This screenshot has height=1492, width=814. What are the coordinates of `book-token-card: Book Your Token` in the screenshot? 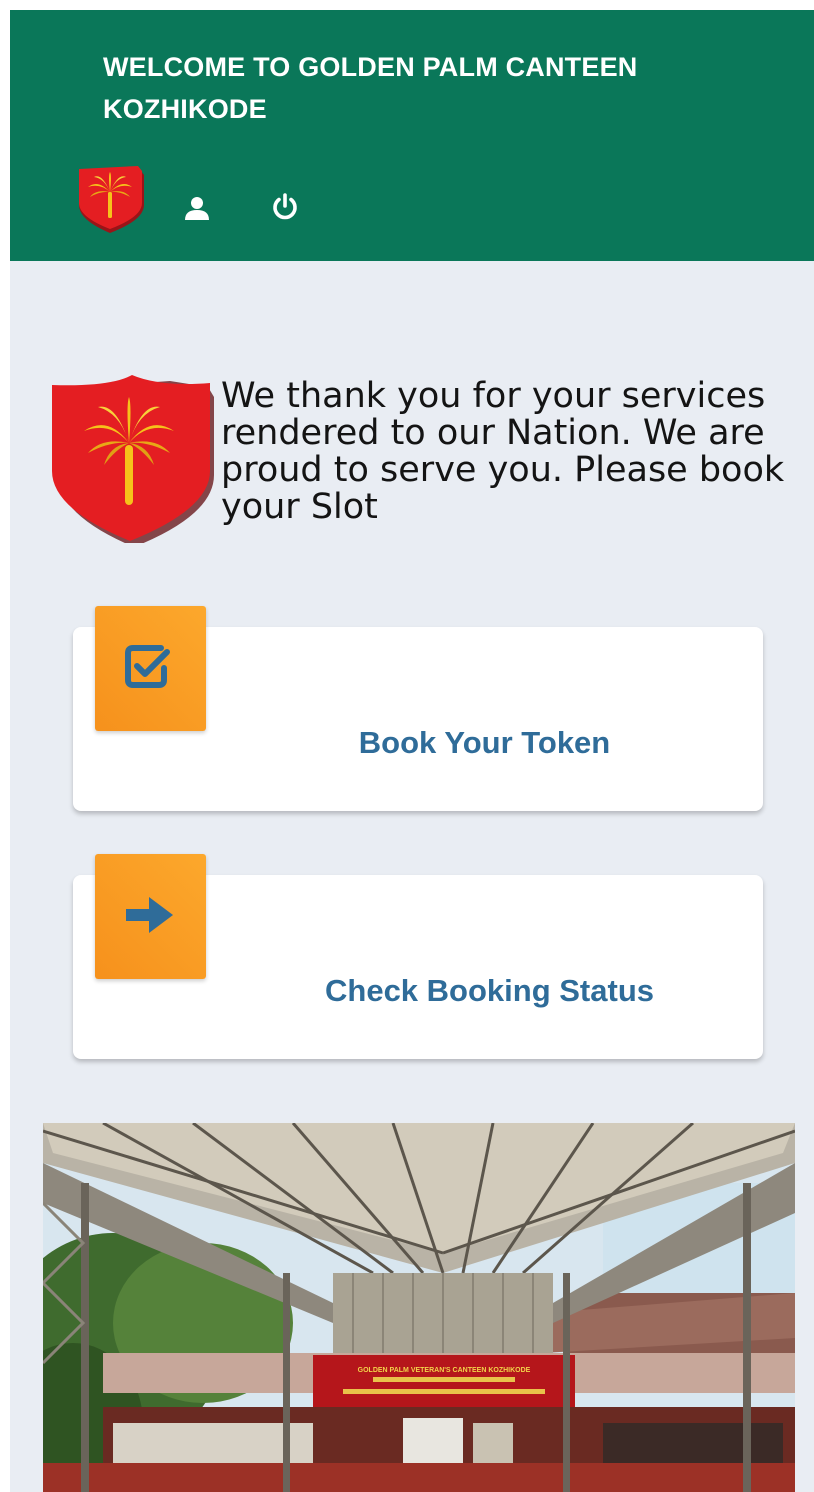 It's located at (418, 708).